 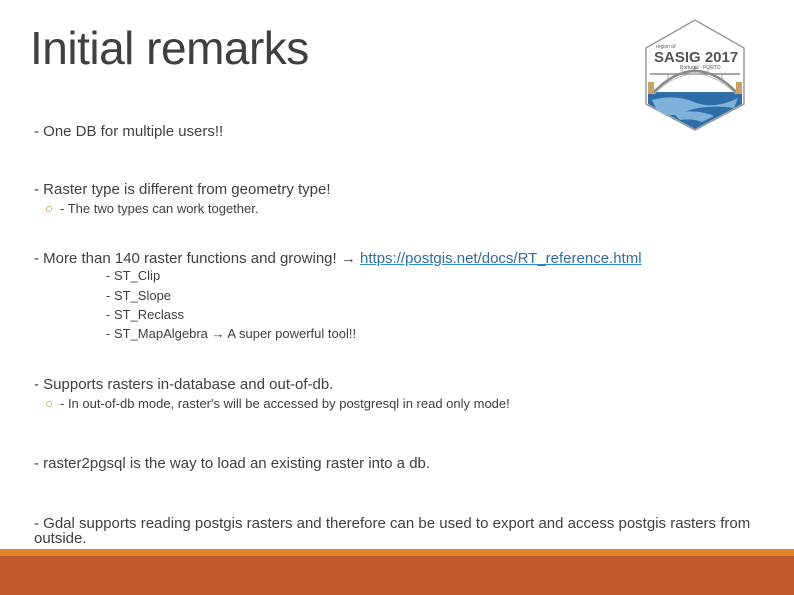 What do you see at coordinates (169, 48) in the screenshot?
I see `slide-title: Initial remarks` at bounding box center [169, 48].